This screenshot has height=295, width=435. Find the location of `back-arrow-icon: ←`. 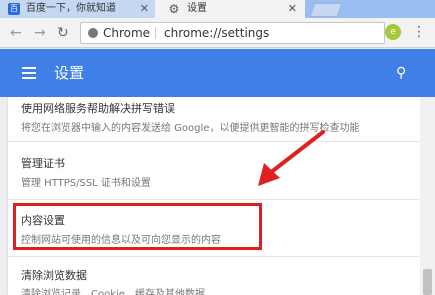

back-arrow-icon: ← is located at coordinates (16, 33).